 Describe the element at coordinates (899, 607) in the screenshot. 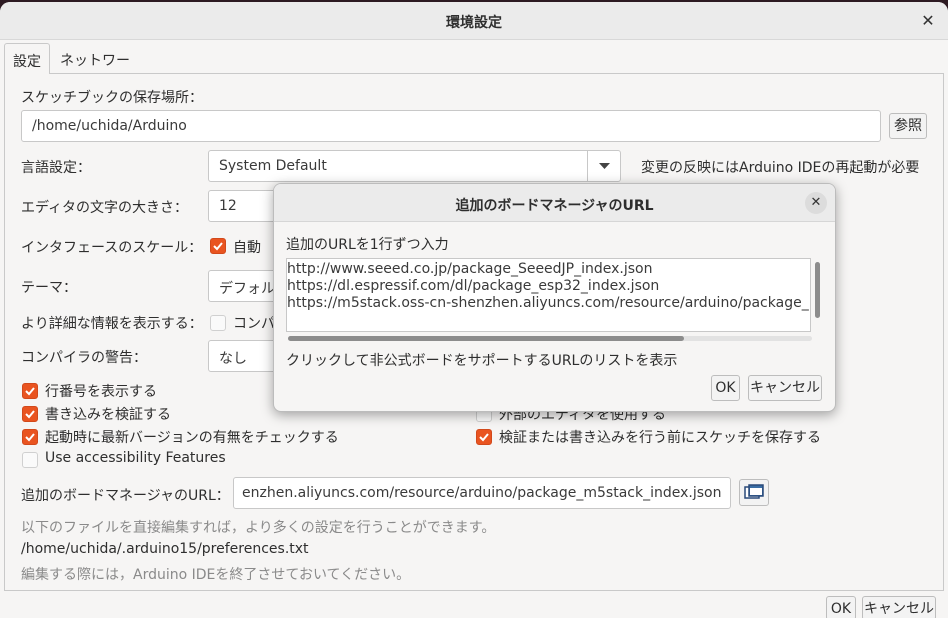

I see `cancel-button: キャンセル` at that location.